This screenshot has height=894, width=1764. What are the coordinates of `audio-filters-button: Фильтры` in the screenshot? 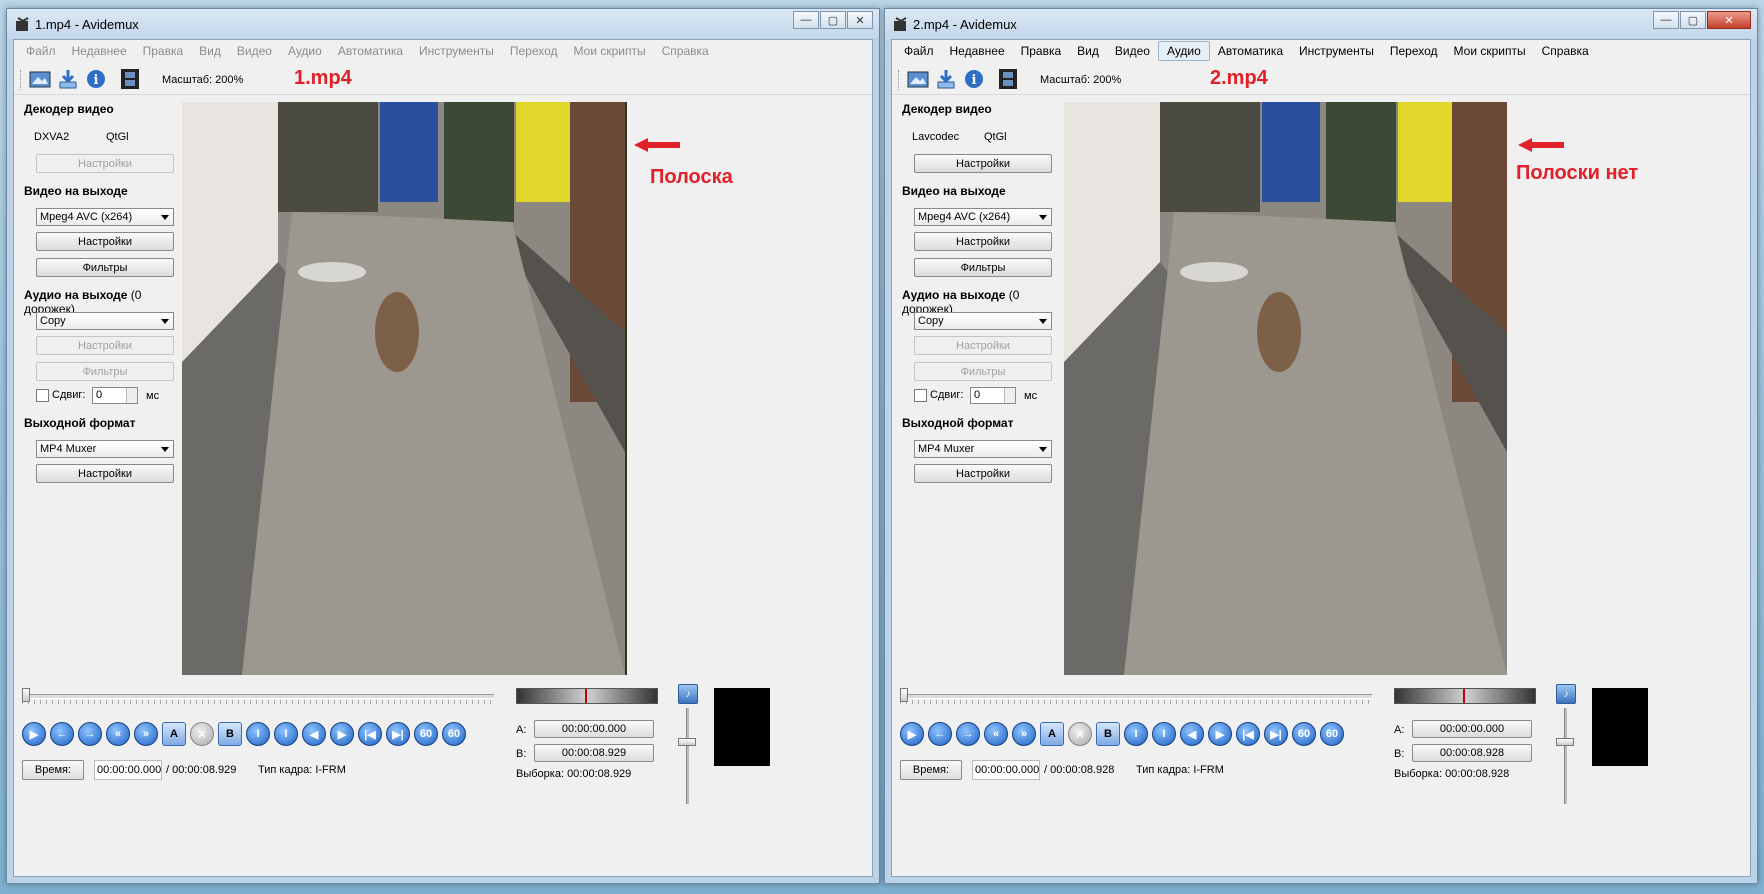 It's located at (105, 371).